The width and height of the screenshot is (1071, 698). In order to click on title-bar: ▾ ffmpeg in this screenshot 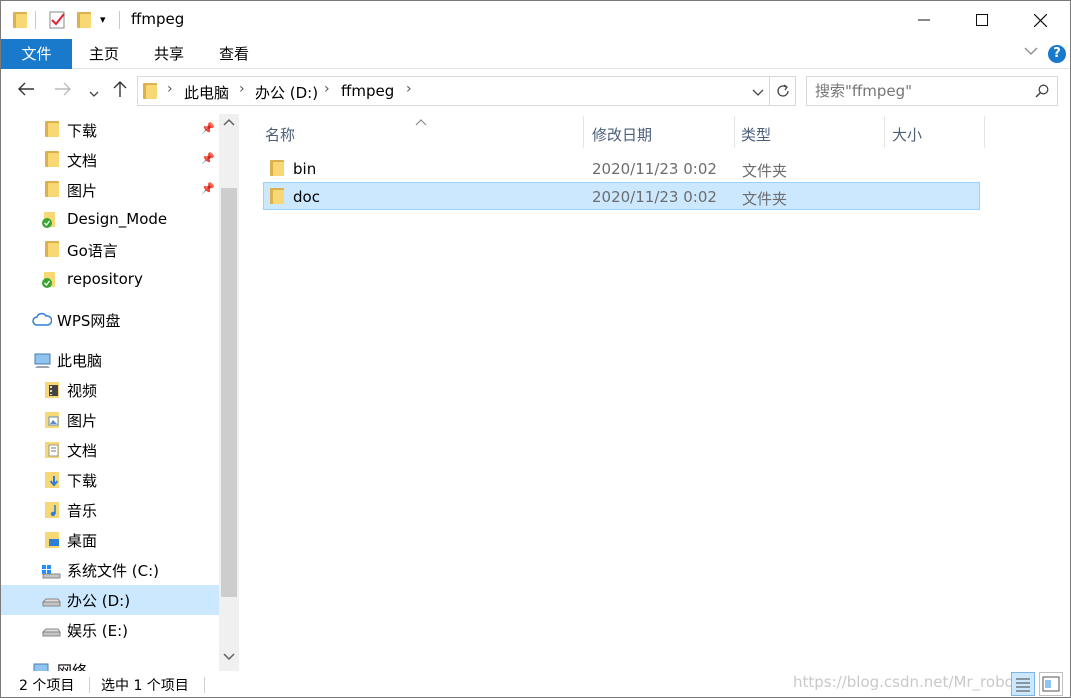, I will do `click(535, 20)`.